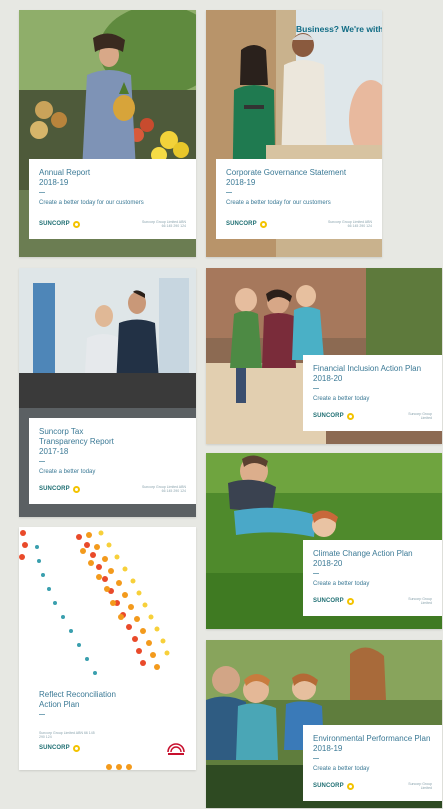  I want to click on report-title: Financial Inclusion Action Plan, so click(367, 368).